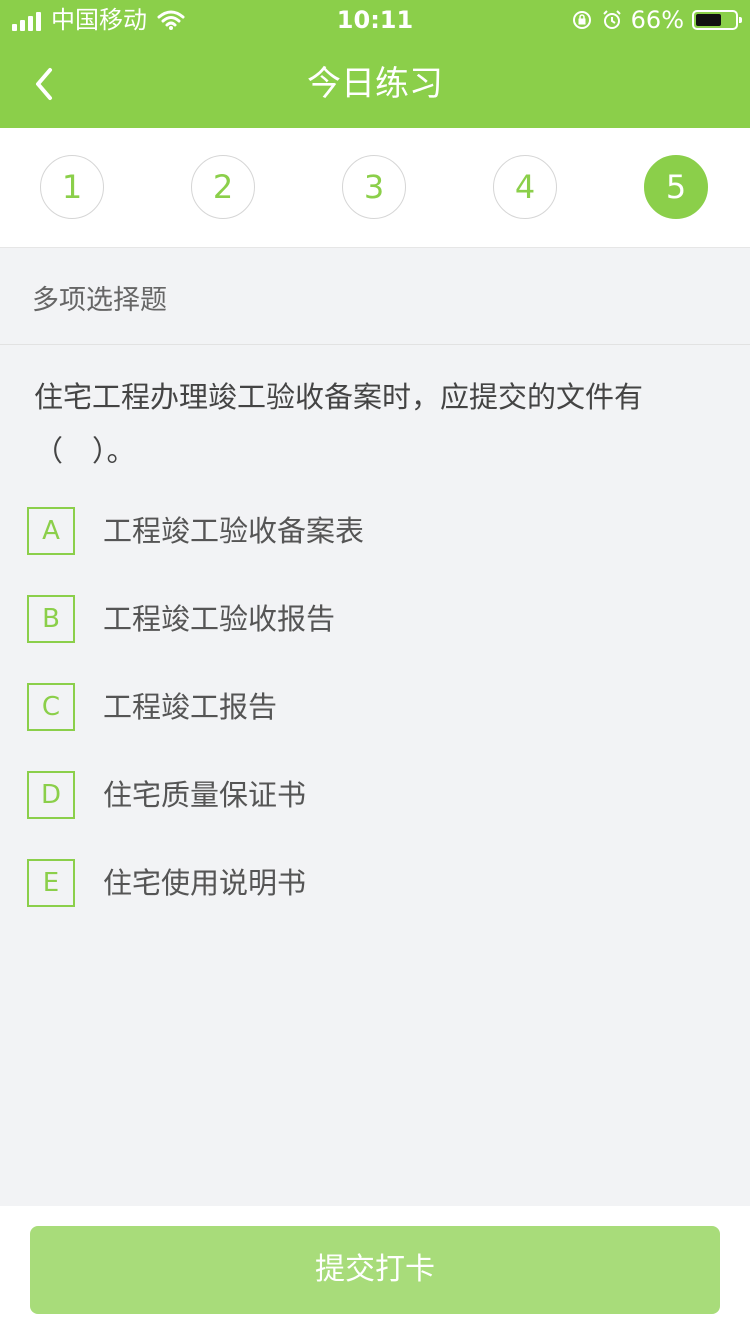 This screenshot has height=1334, width=750. What do you see at coordinates (372, 708) in the screenshot?
I see `option-c: C 工程竣工报告` at bounding box center [372, 708].